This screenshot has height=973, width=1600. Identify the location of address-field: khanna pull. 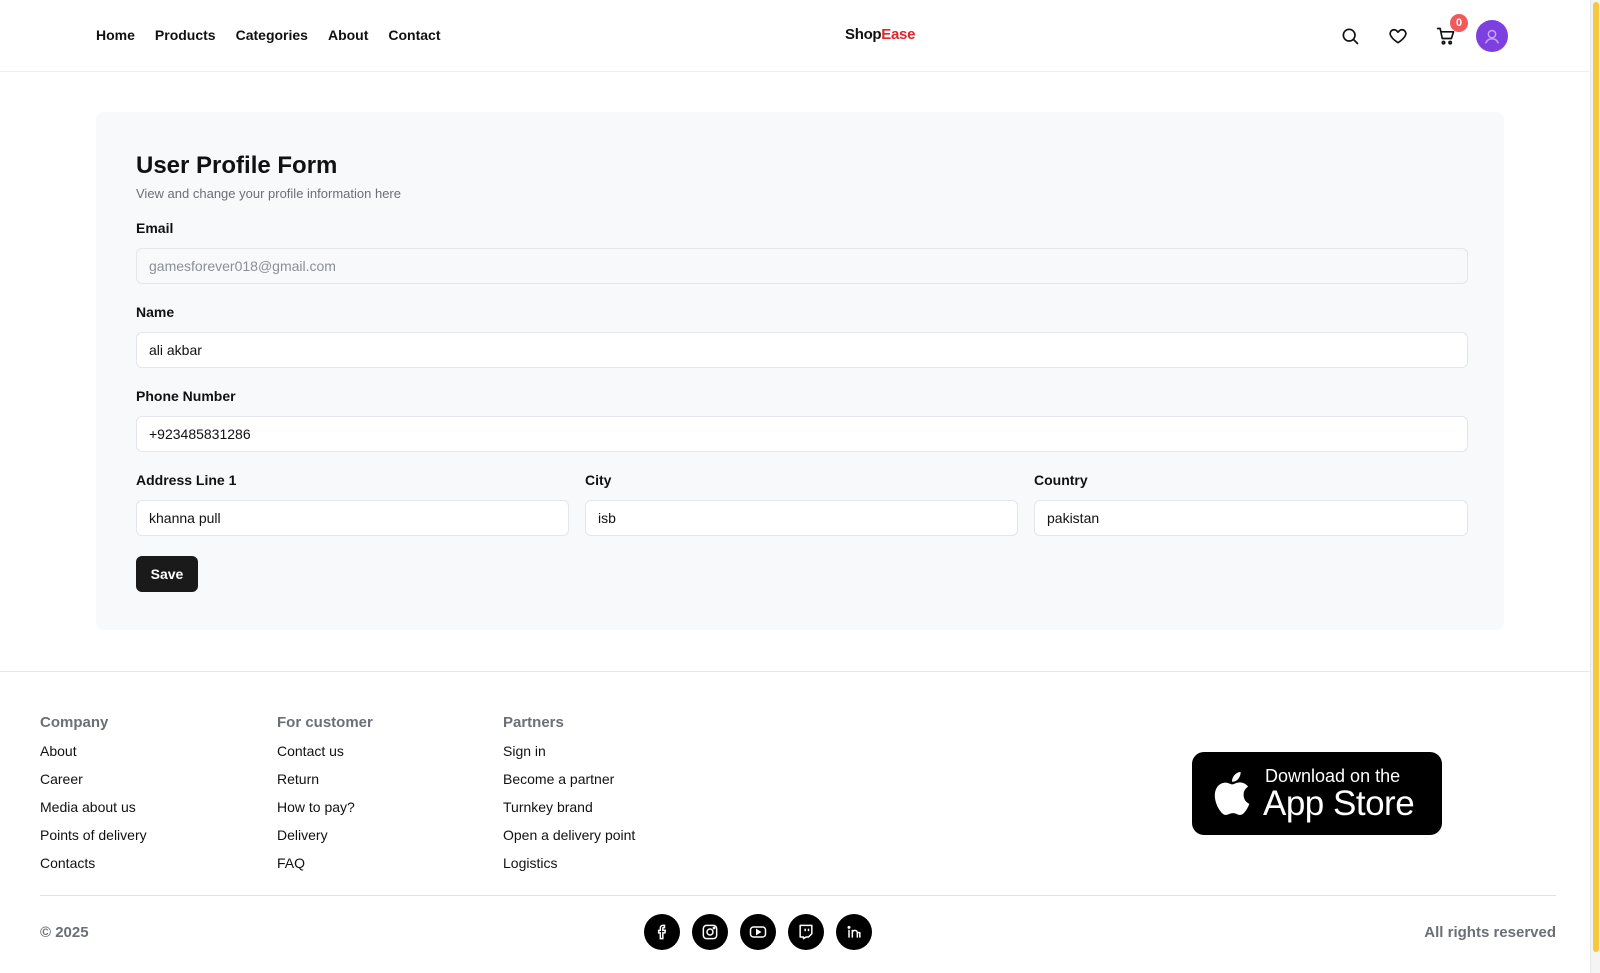
(352, 518).